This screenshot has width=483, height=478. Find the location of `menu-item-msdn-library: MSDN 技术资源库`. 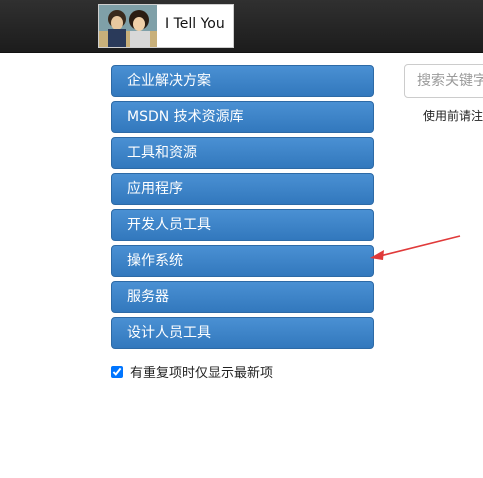

menu-item-msdn-library: MSDN 技术资源库 is located at coordinates (242, 117).